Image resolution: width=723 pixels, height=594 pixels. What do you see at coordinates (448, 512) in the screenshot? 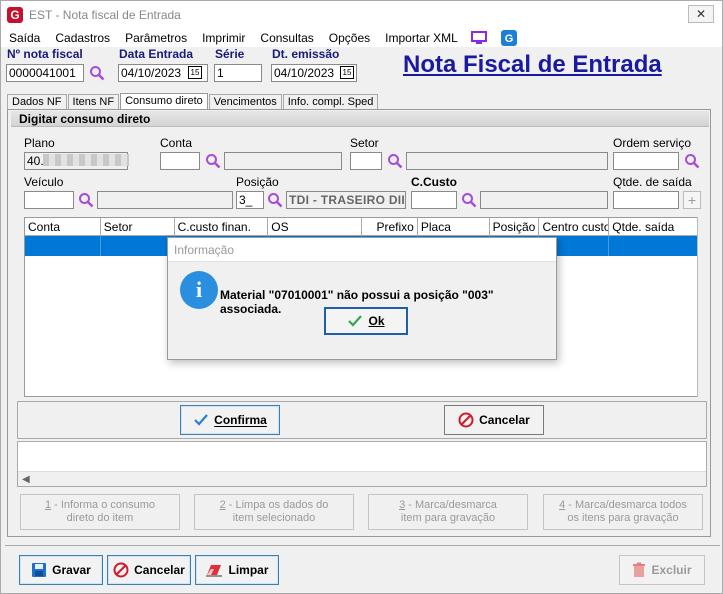
I see `step-3-button: 3 - Marca/desmarca item para gravação` at bounding box center [448, 512].